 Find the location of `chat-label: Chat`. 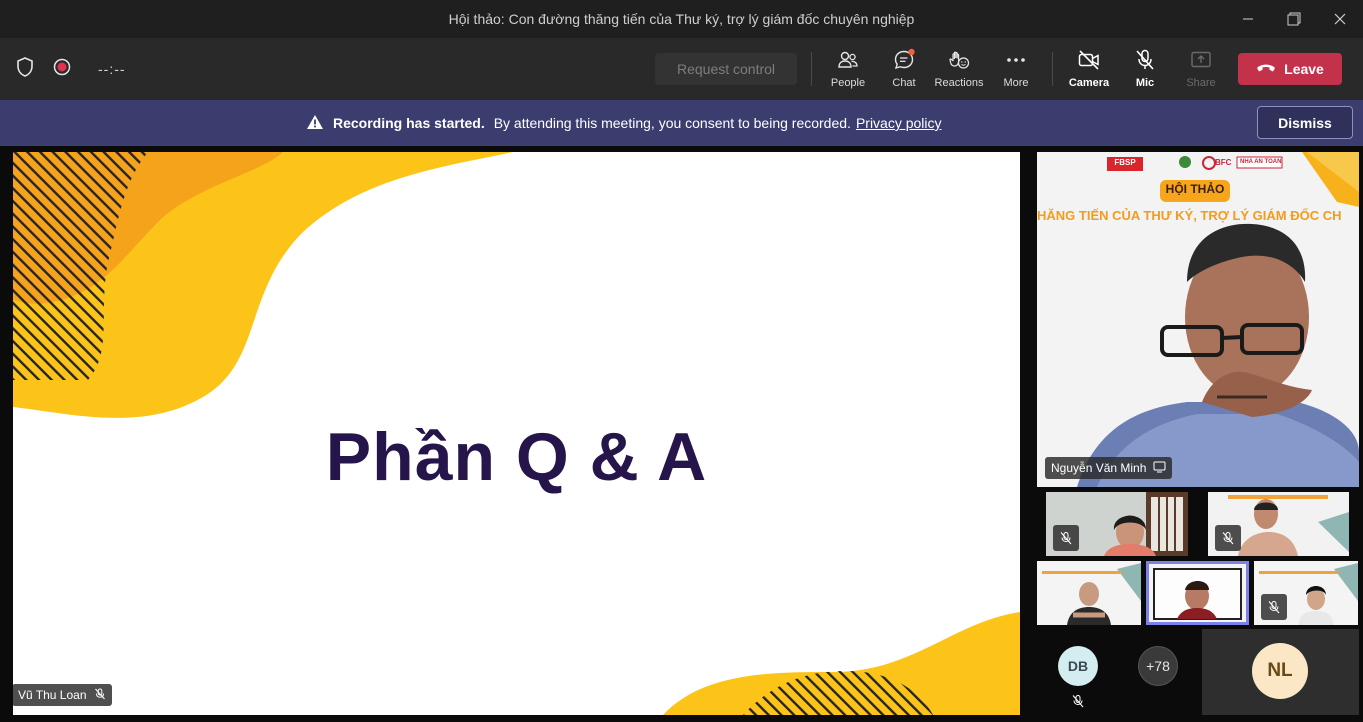

chat-label: Chat is located at coordinates (904, 83).